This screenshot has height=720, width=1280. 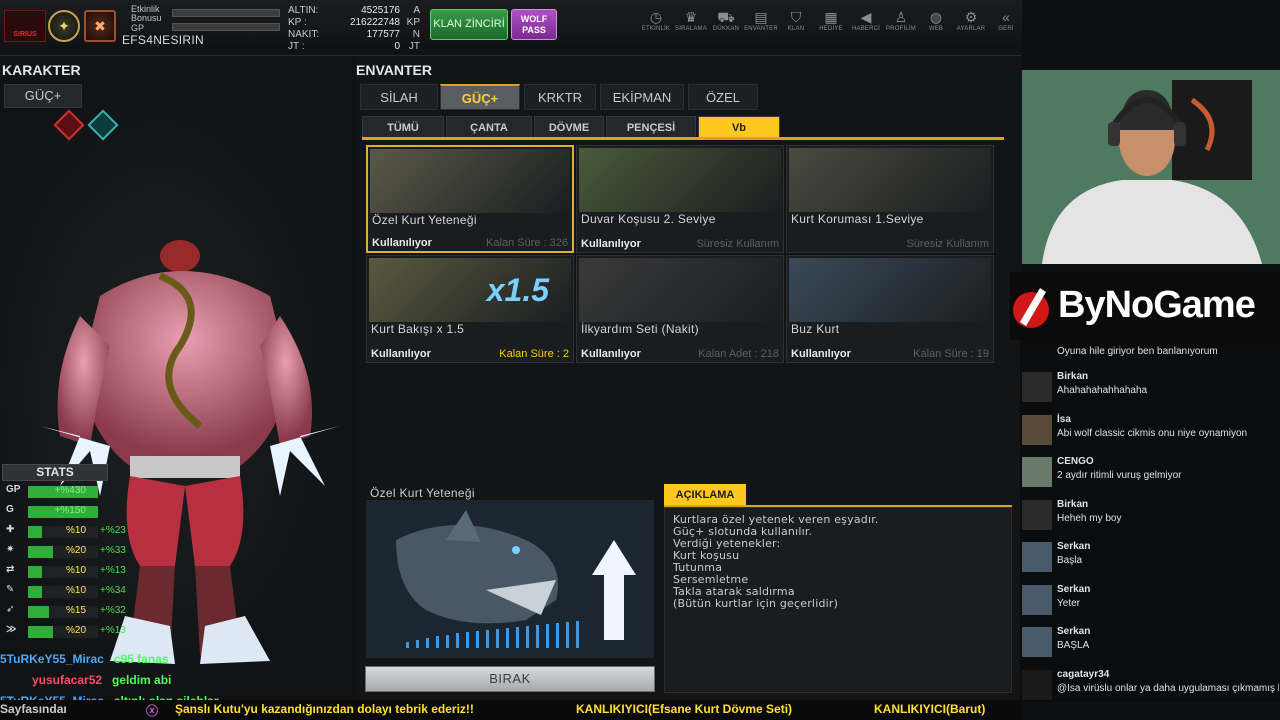 What do you see at coordinates (480, 97) in the screenshot?
I see `tab-1: GÜÇ+` at bounding box center [480, 97].